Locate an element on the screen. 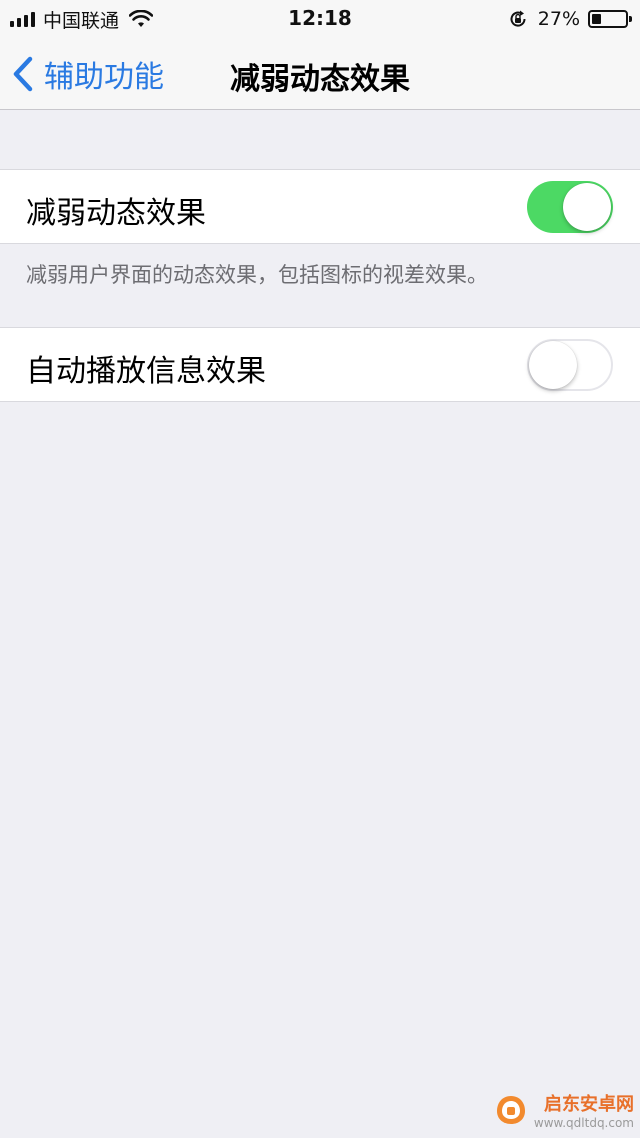  watermark-logo is located at coordinates (510, 1110).